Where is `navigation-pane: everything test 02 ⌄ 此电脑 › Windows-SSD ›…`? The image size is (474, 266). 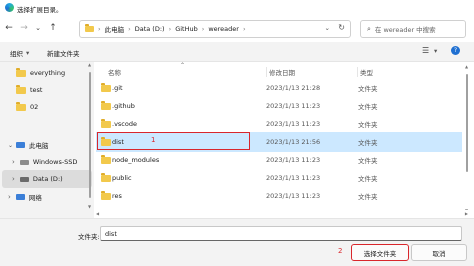 navigation-pane: everything test 02 ⌄ 此电脑 › Windows-SSD ›… is located at coordinates (47, 140).